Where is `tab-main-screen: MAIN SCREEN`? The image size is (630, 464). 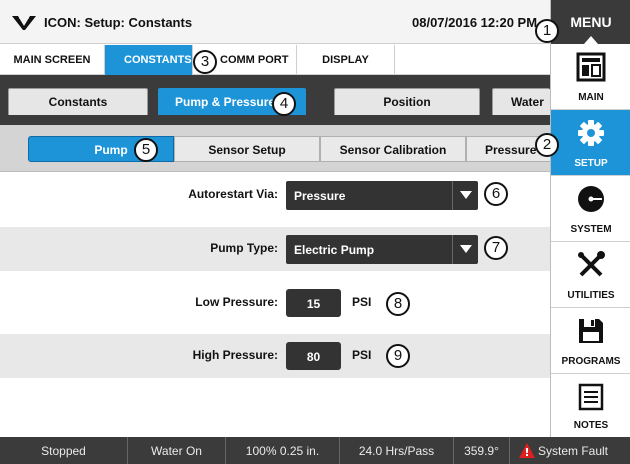
tab-main-screen: MAIN SCREEN is located at coordinates (52, 60).